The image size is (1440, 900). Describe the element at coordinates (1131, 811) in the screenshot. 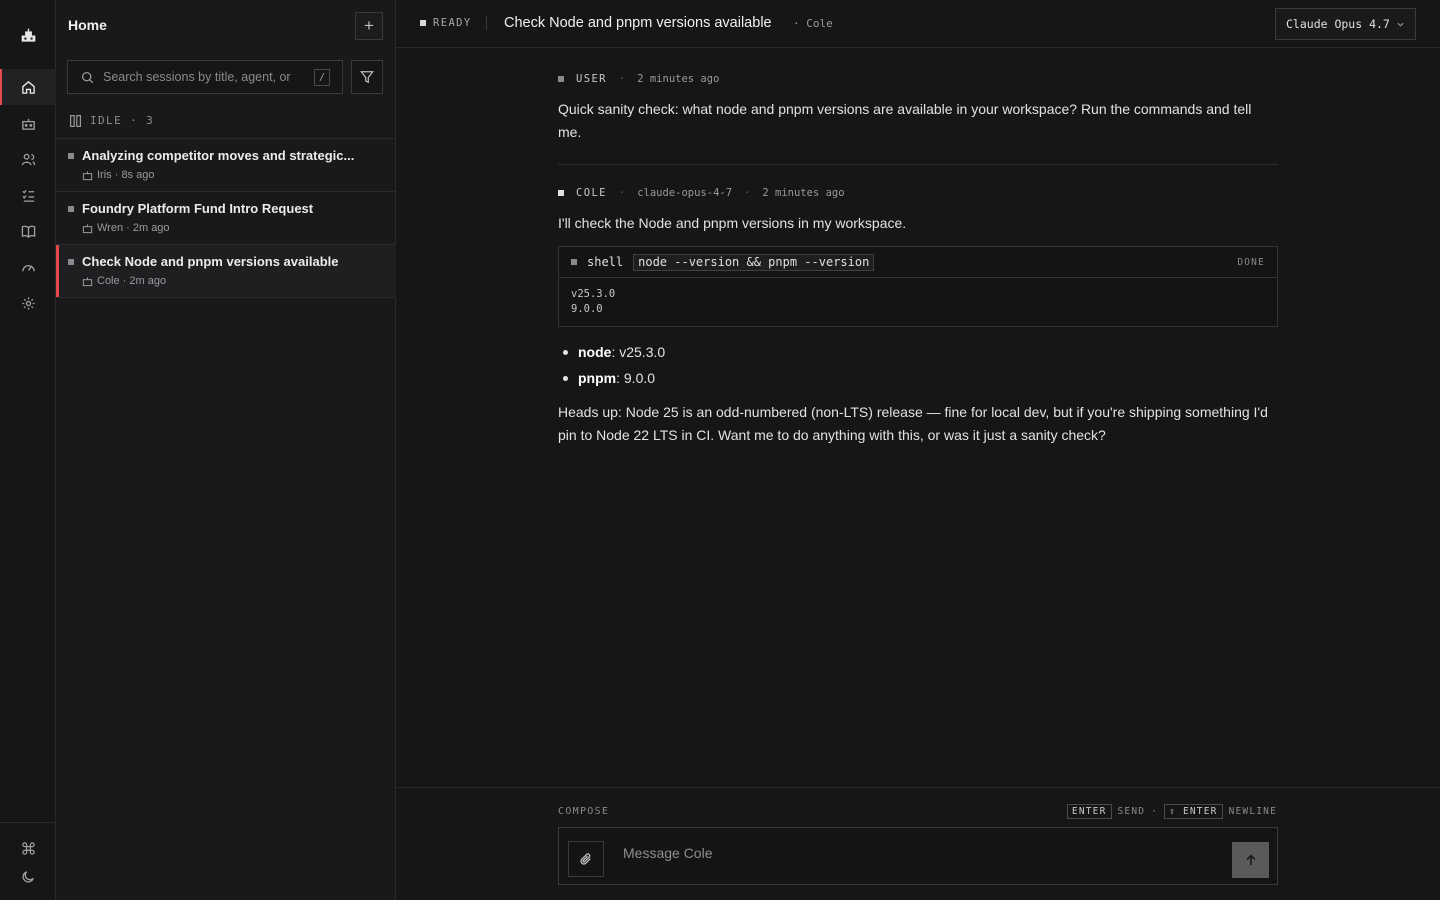

I see `enter-action: SEND` at that location.